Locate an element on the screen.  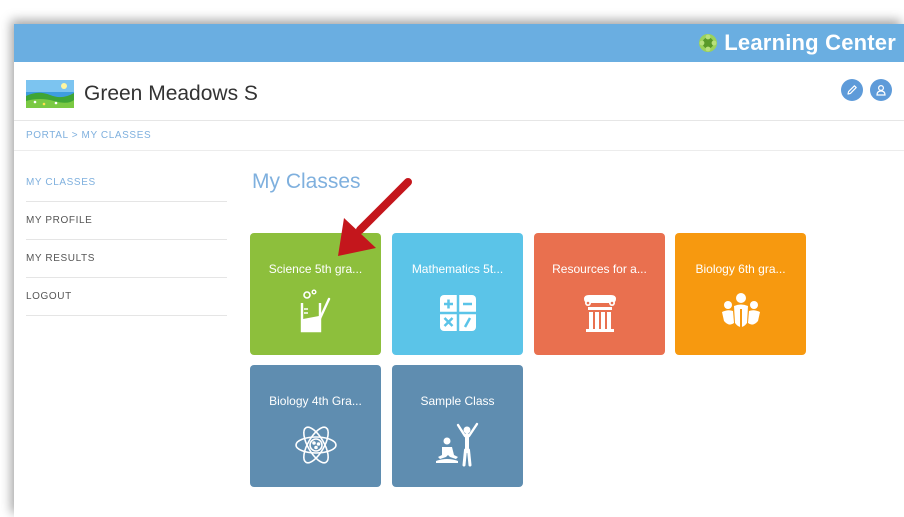
edit-button is located at coordinates (852, 90).